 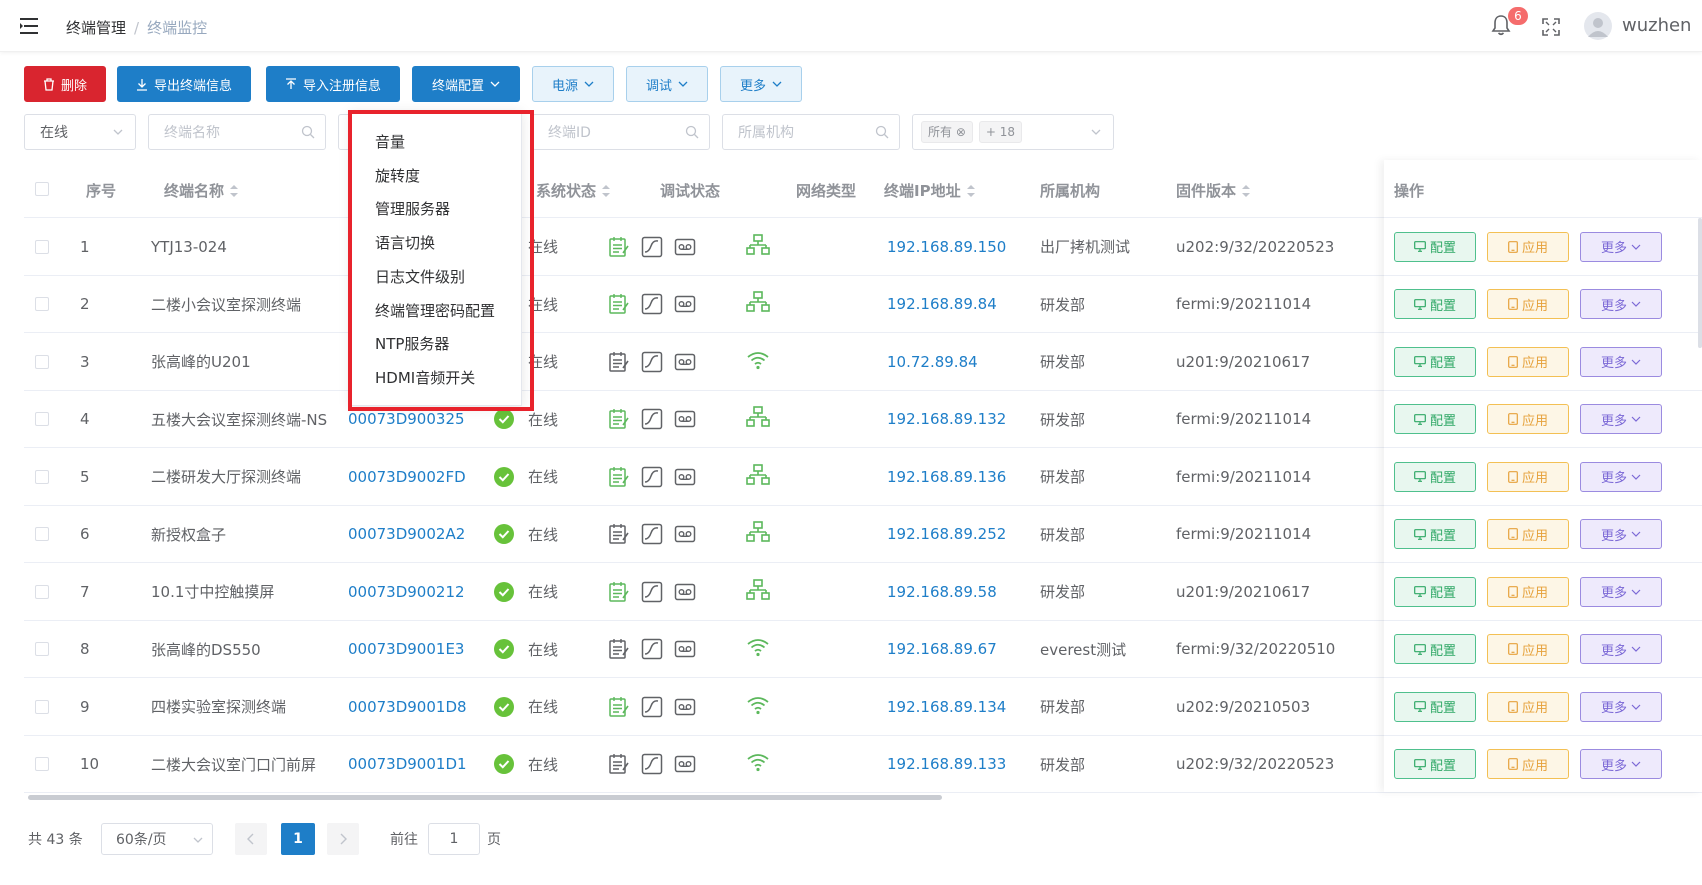 What do you see at coordinates (298, 839) in the screenshot?
I see `page-number-current: 1` at bounding box center [298, 839].